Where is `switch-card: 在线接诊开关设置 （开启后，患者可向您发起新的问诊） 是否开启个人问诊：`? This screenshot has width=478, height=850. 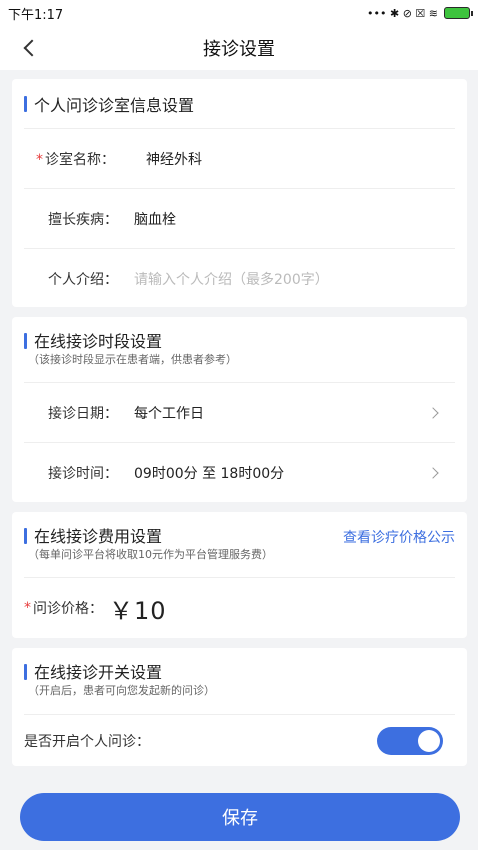 switch-card: 在线接诊开关设置 （开启后，患者可向您发起新的问诊） 是否开启个人问诊： is located at coordinates (239, 707).